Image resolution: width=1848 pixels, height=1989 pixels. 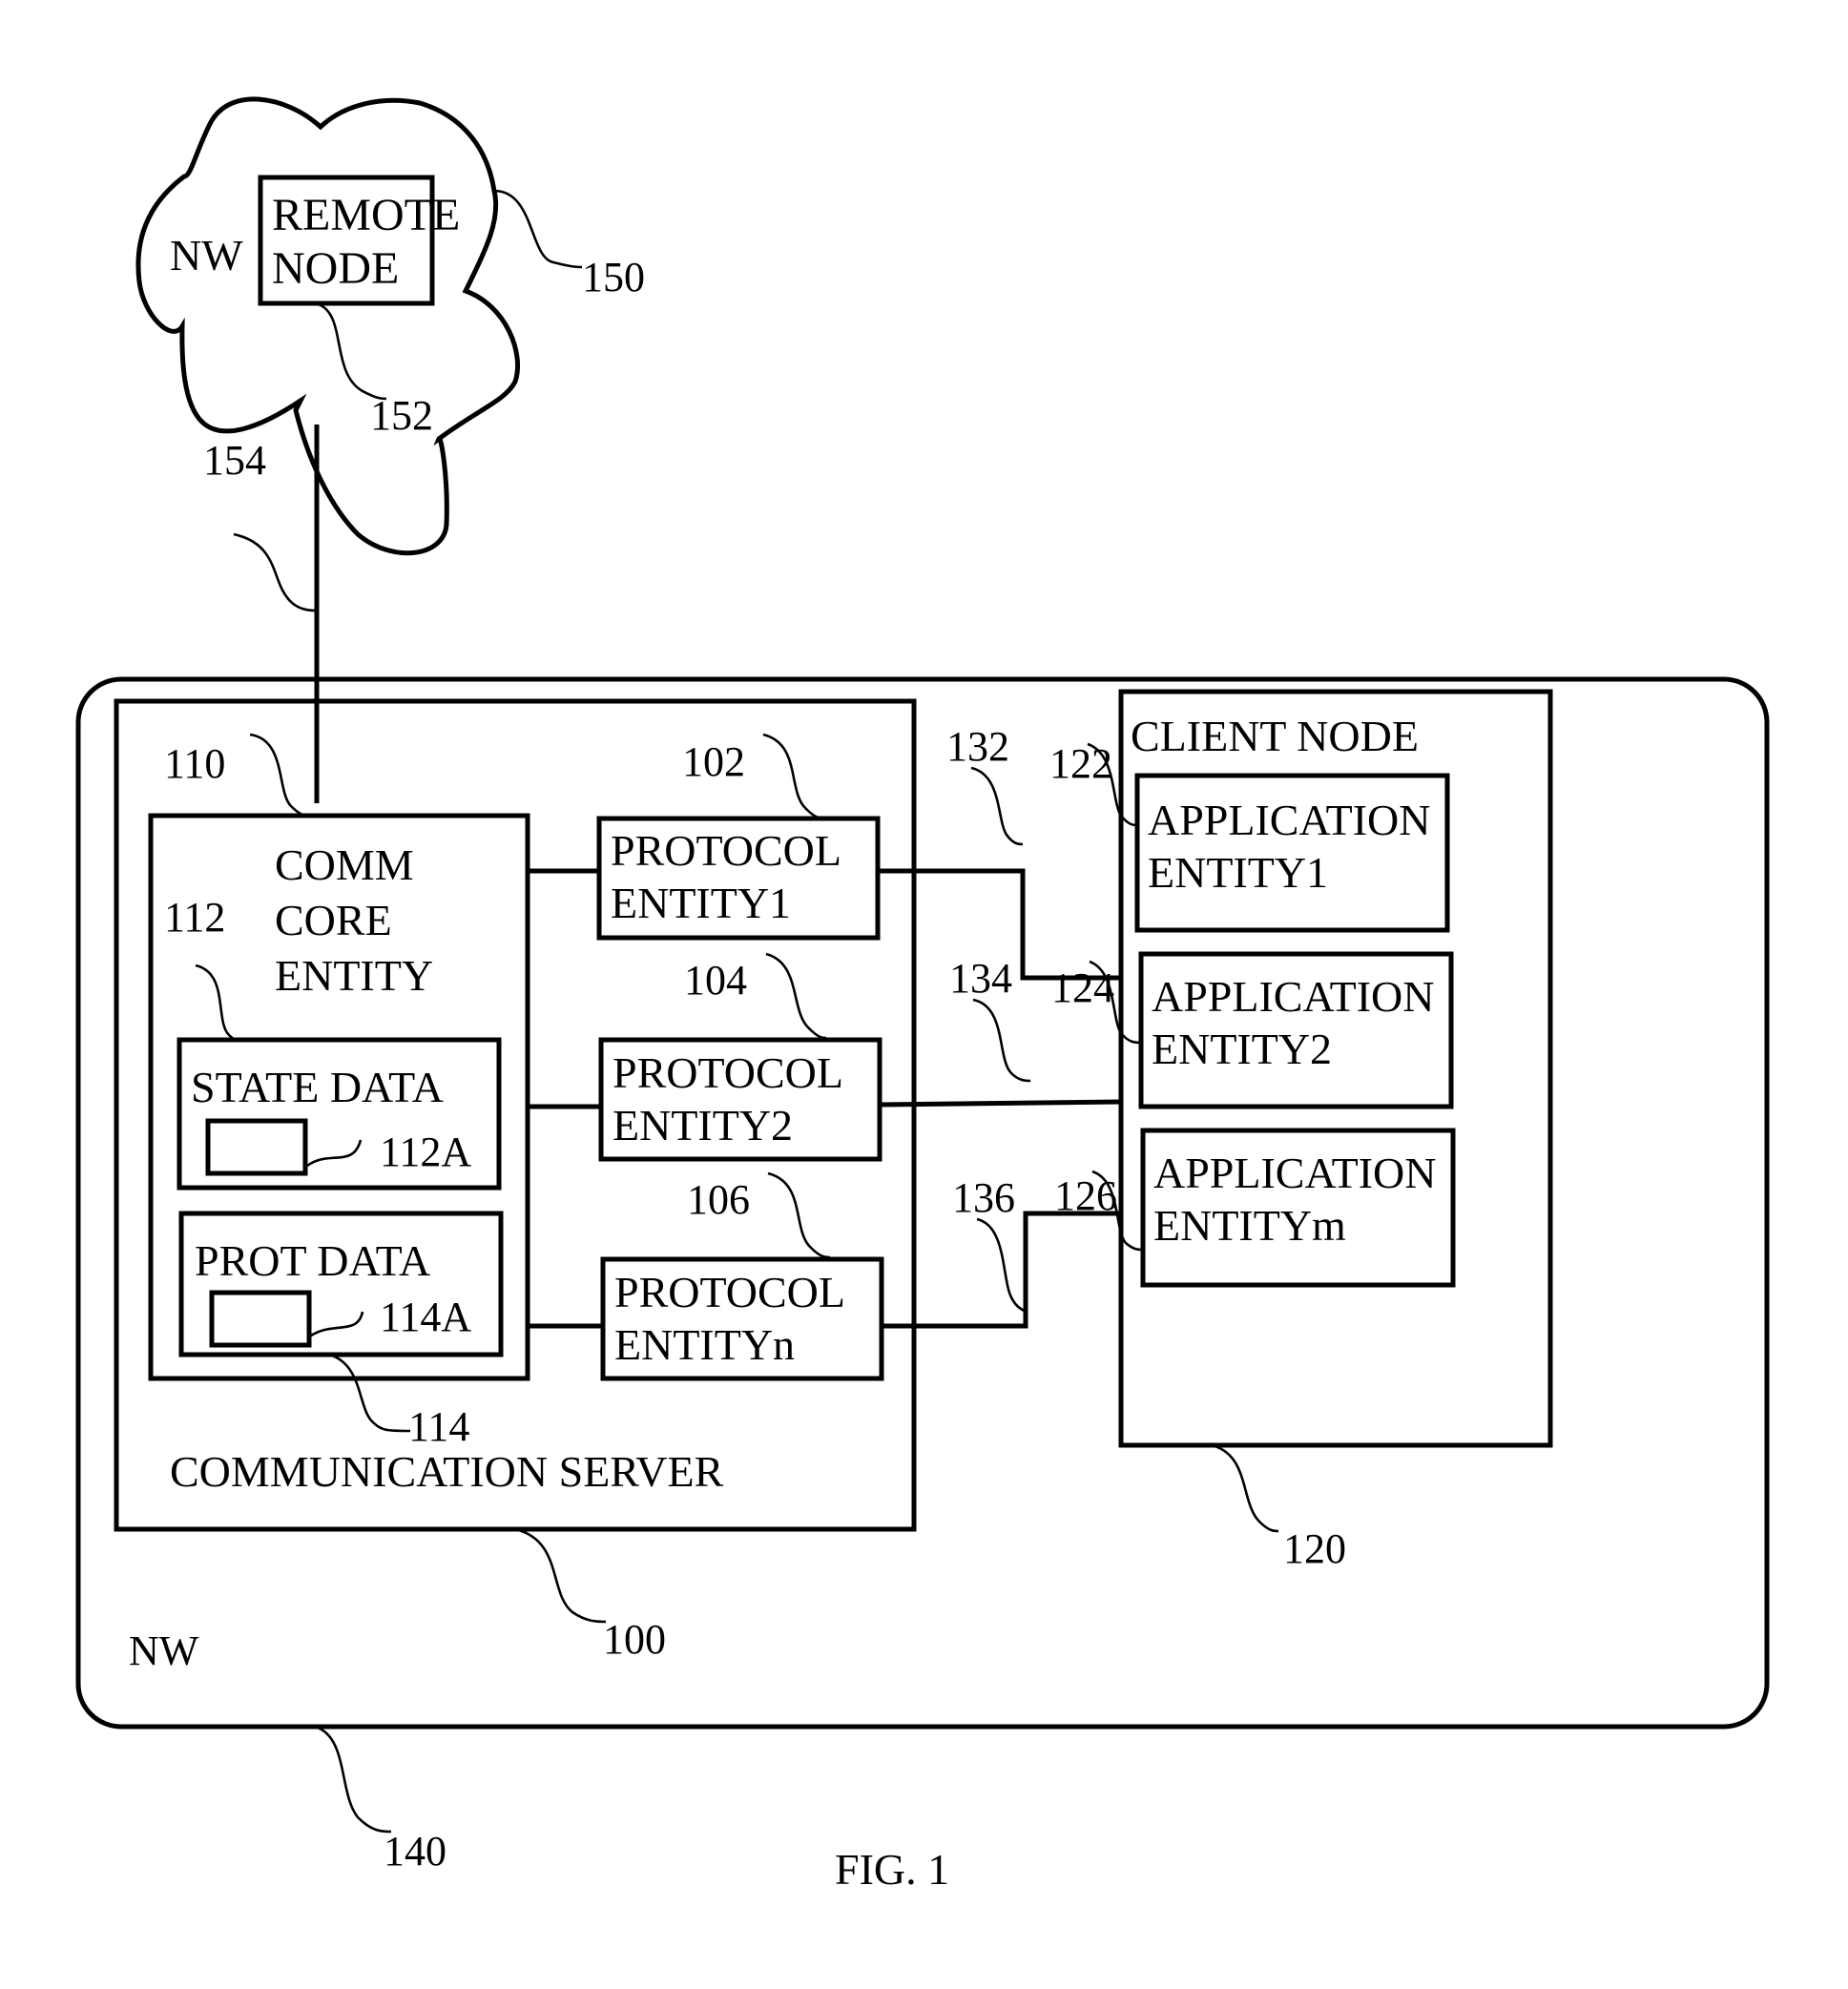 I want to click on ref-112: 112, so click(x=194, y=917).